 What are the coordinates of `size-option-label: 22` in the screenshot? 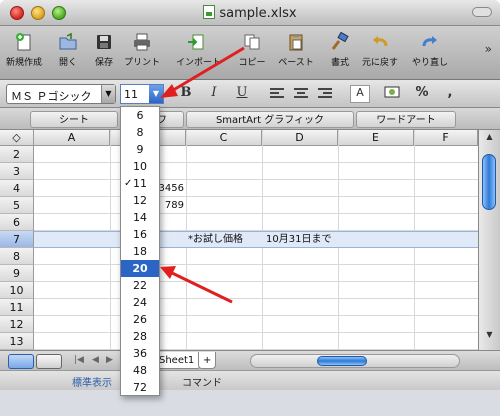 It's located at (140, 285).